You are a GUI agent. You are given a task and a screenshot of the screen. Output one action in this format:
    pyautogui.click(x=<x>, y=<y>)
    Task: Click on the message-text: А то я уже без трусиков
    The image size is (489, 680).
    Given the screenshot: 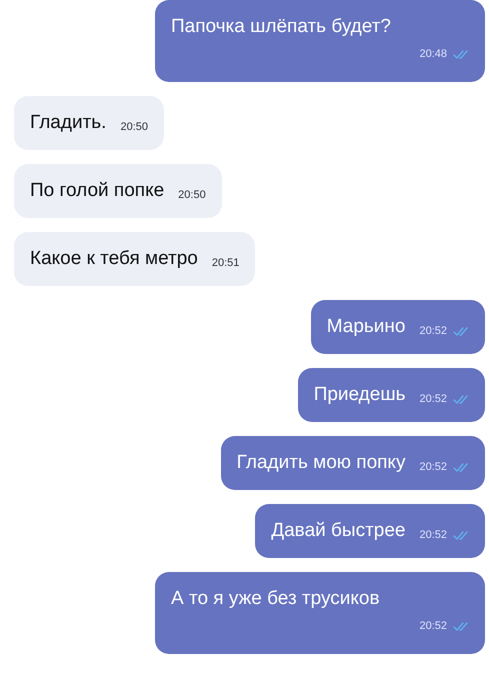 What is the action you would take?
    pyautogui.click(x=276, y=599)
    